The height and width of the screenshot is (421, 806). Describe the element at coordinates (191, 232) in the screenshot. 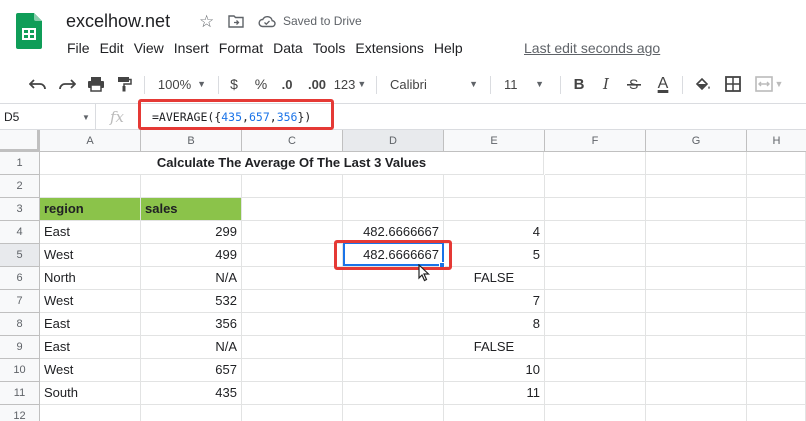

I see `cell-b4: 299` at that location.